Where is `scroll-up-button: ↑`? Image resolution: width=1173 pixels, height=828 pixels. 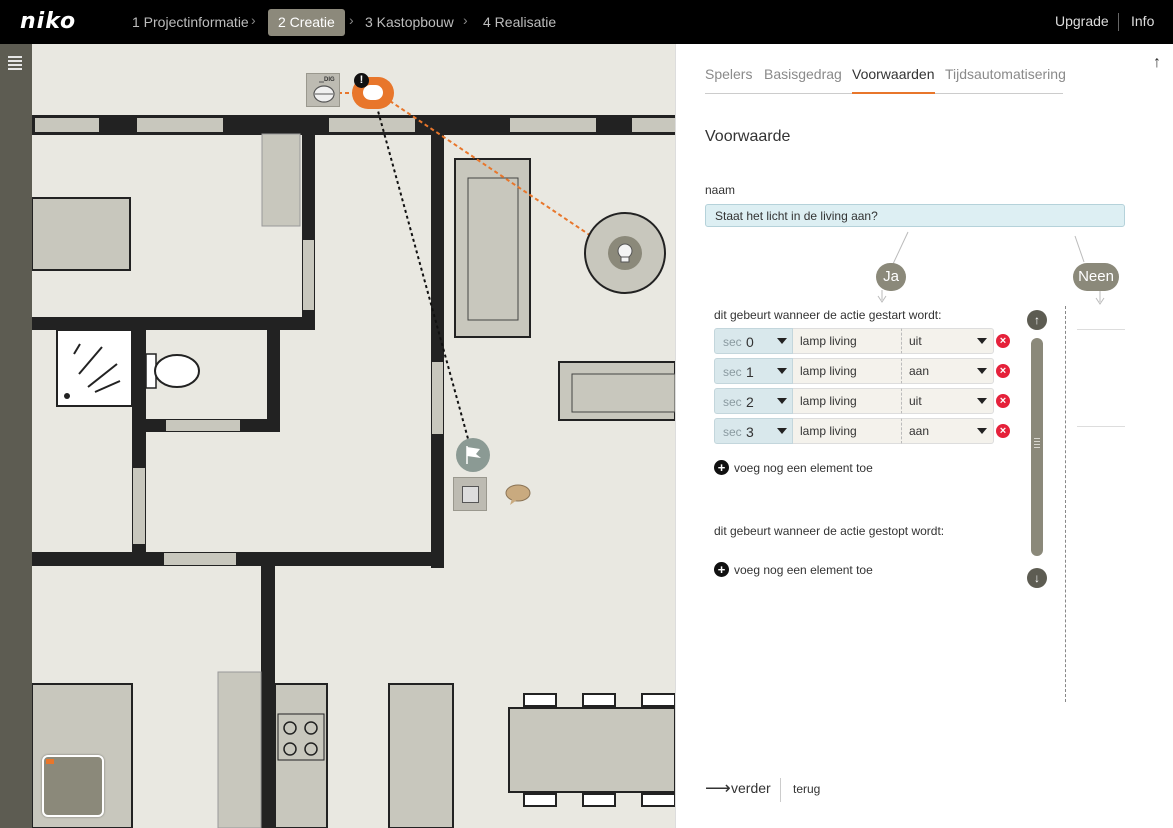 scroll-up-button: ↑ is located at coordinates (1037, 320).